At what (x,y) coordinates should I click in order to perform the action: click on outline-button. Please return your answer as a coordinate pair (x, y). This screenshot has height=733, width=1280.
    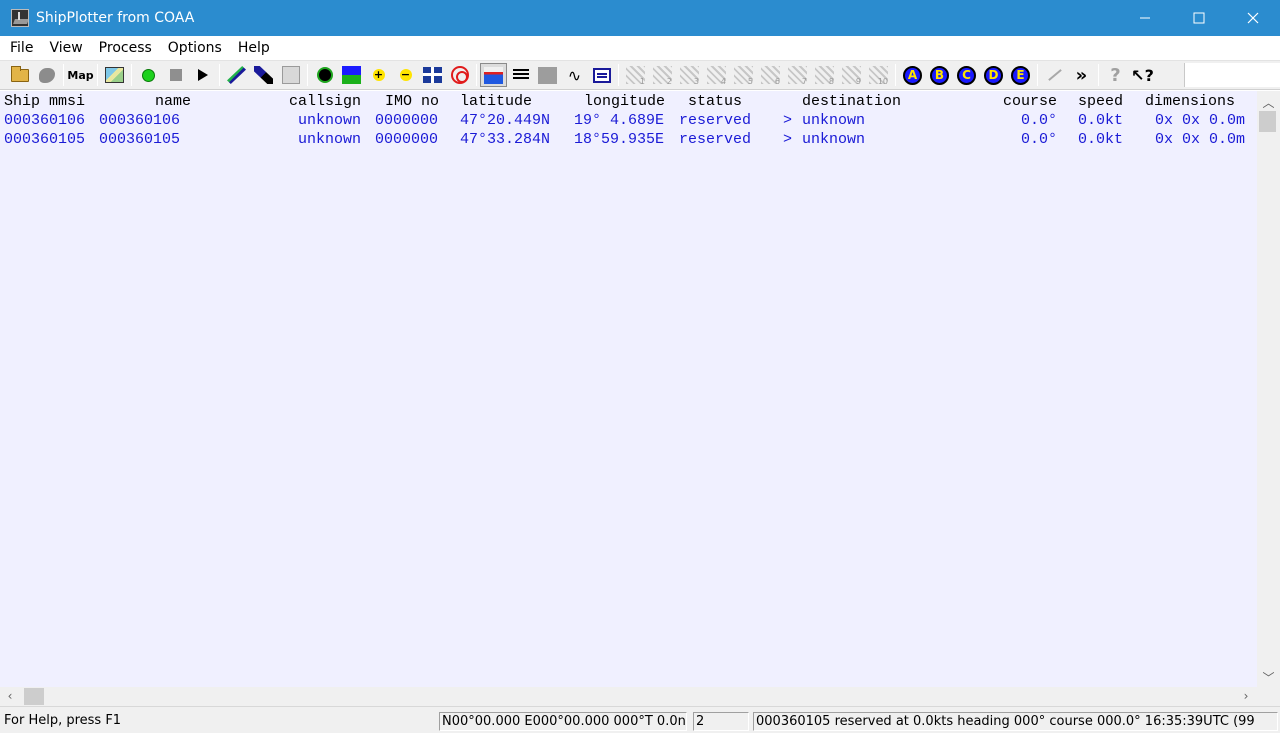
    Looking at the image, I should click on (46, 75).